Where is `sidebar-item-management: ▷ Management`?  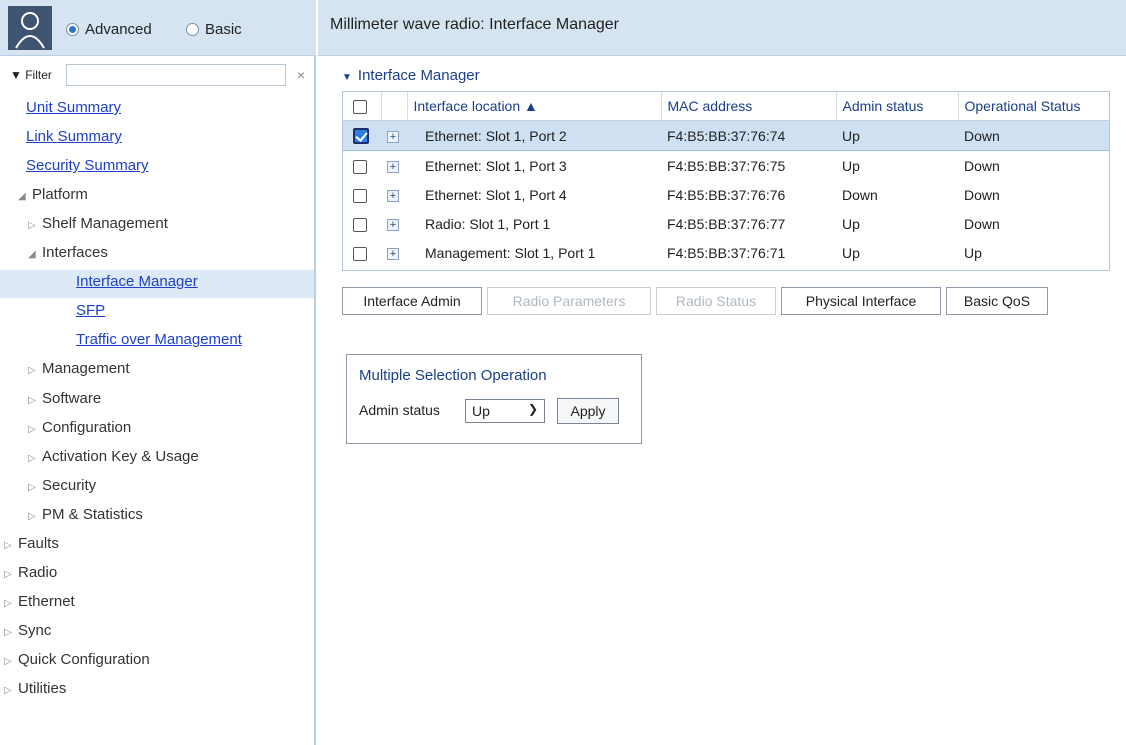
sidebar-item-management: ▷ Management is located at coordinates (79, 368).